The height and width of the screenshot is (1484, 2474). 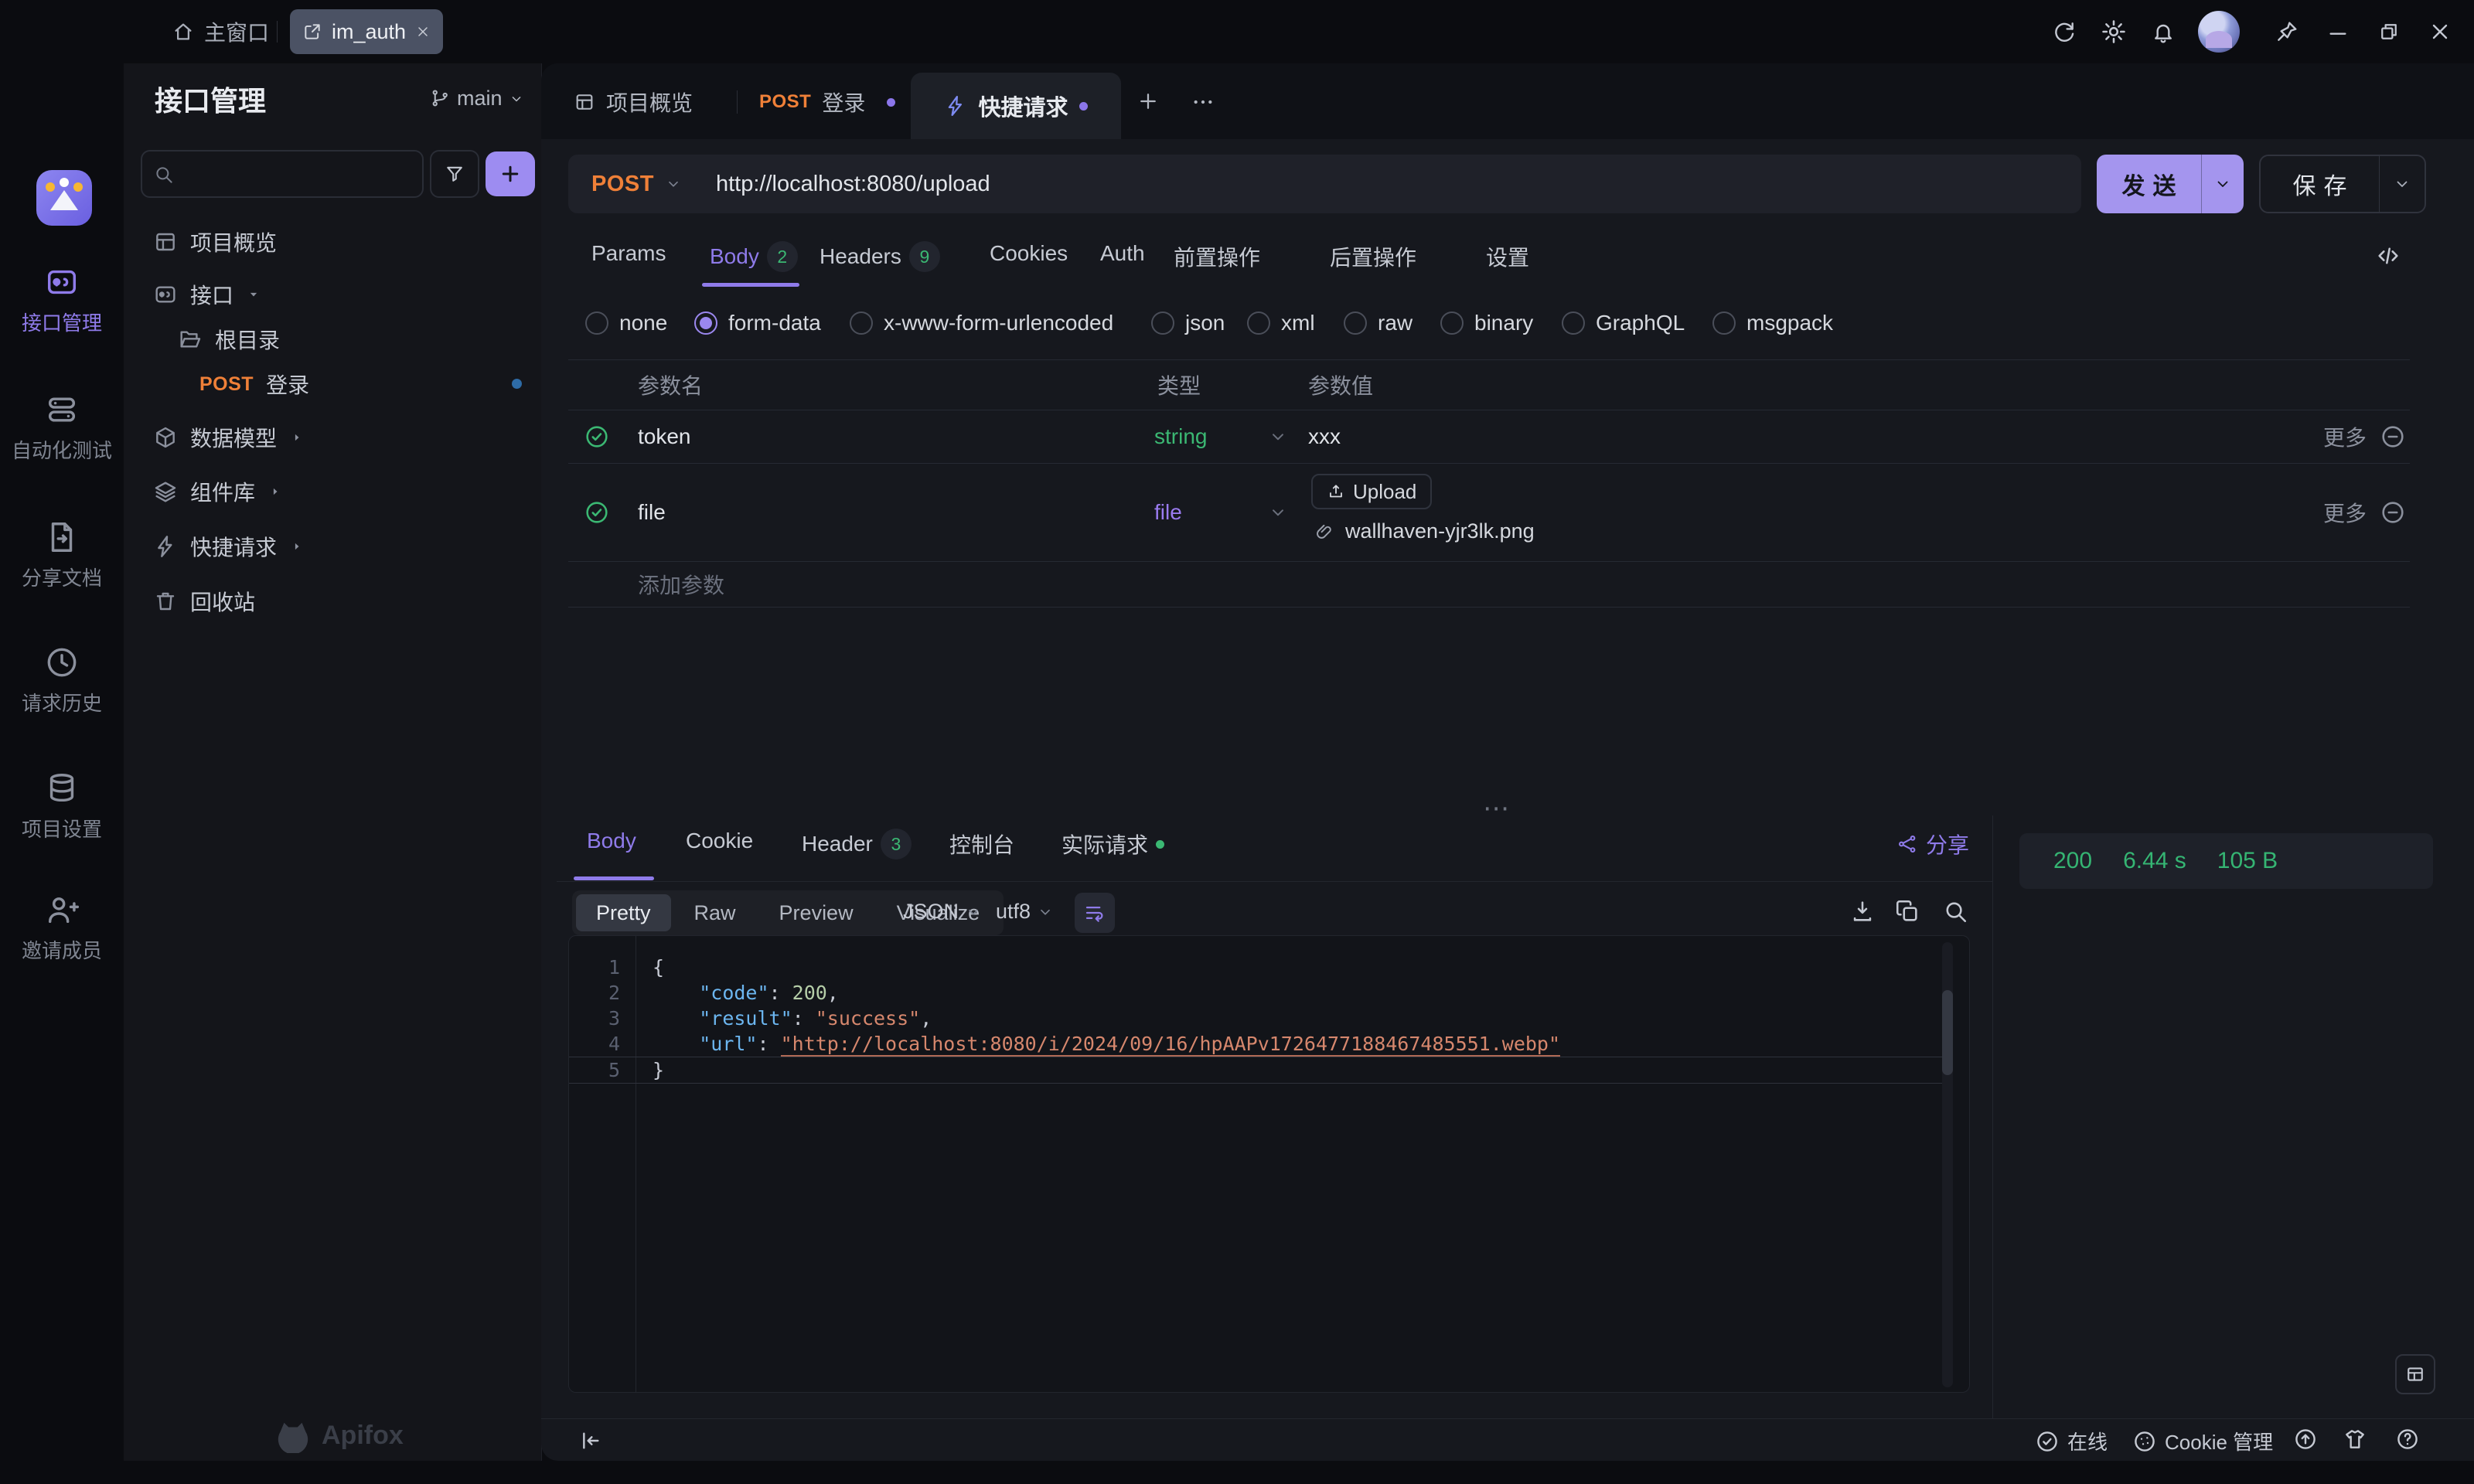 I want to click on online-status: 在线, so click(x=2071, y=1441).